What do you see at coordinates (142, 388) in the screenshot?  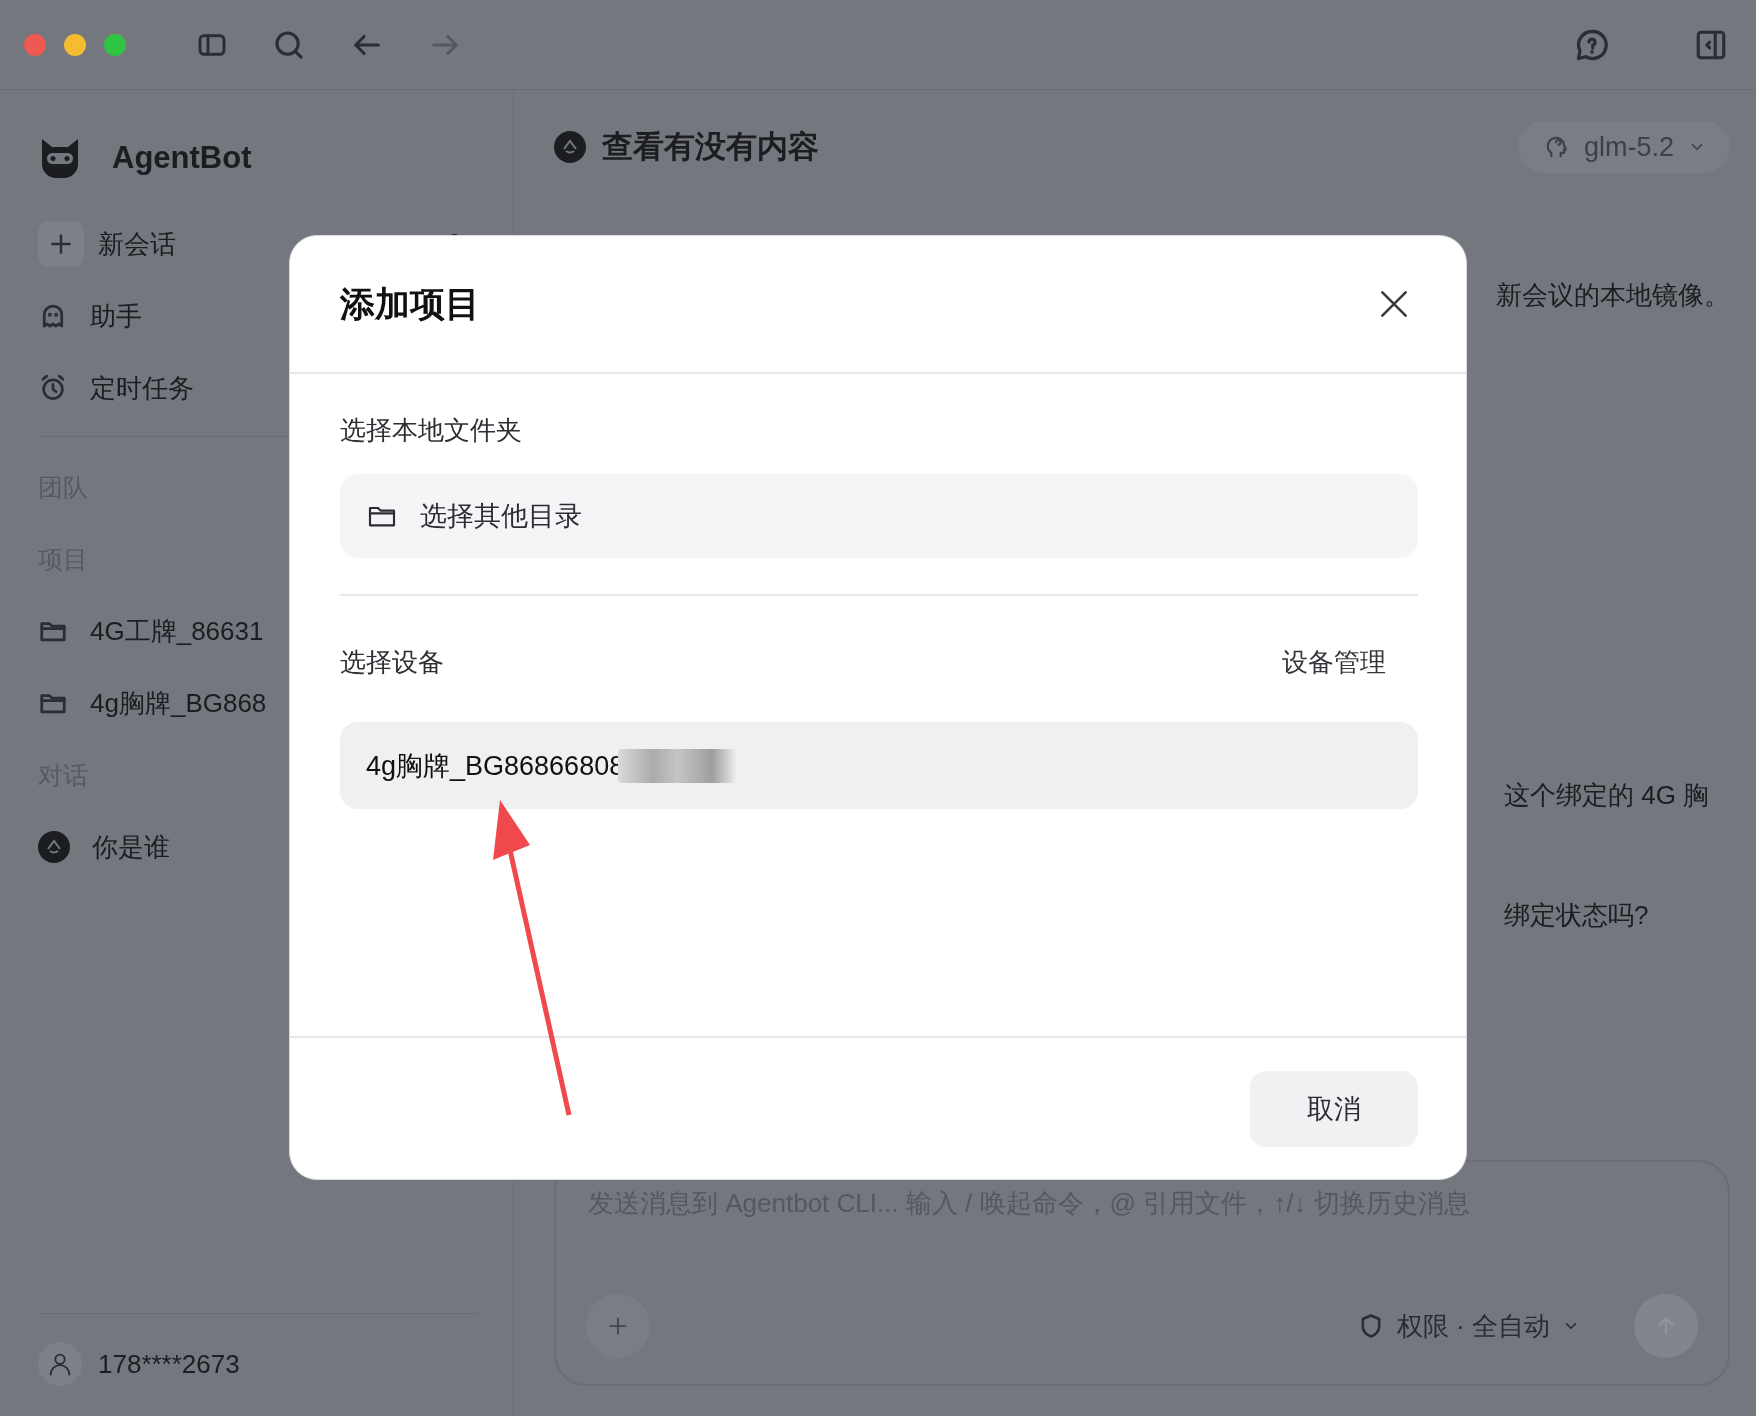 I see `sidebar-item: 定时任务` at bounding box center [142, 388].